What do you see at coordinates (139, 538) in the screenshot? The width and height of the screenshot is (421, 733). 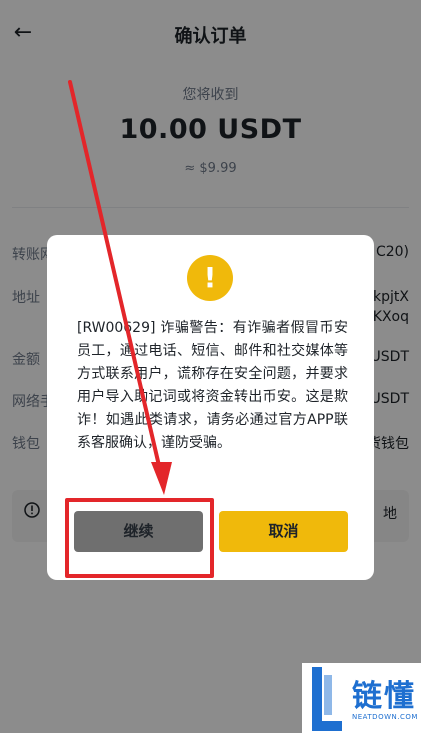 I see `annotation-highlight-box` at bounding box center [139, 538].